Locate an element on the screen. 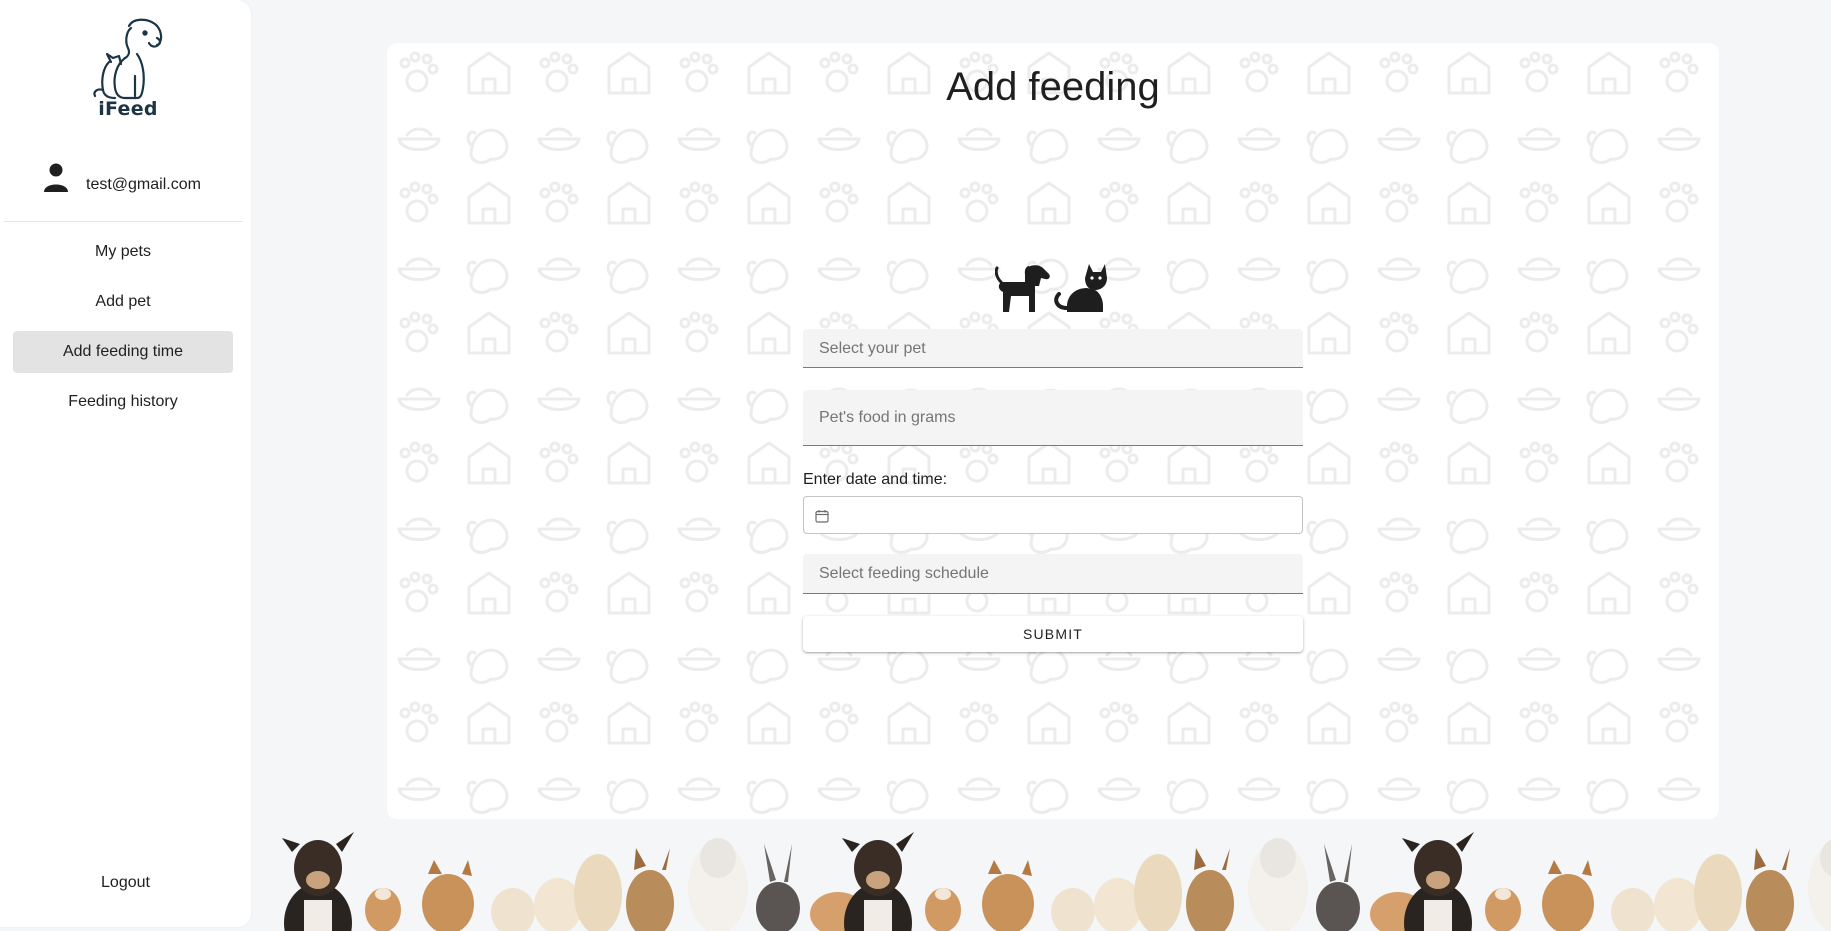 The height and width of the screenshot is (931, 1831). app-name: iFeed is located at coordinates (128, 109).